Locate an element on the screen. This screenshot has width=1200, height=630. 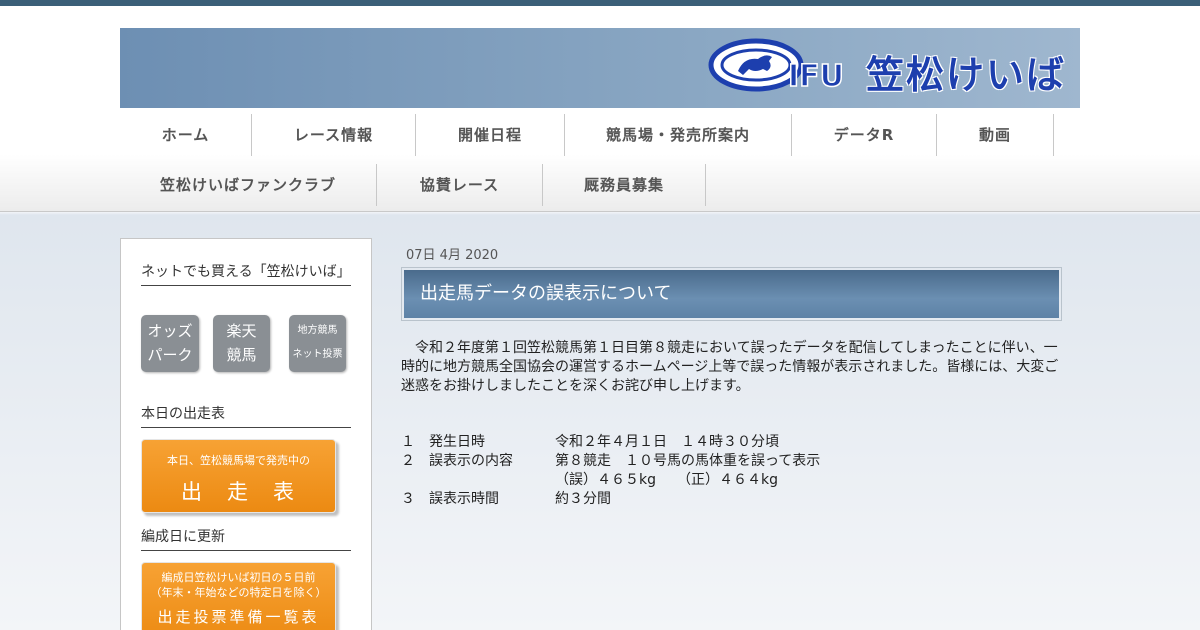
article-date: 07日 4月 2020 is located at coordinates (452, 255).